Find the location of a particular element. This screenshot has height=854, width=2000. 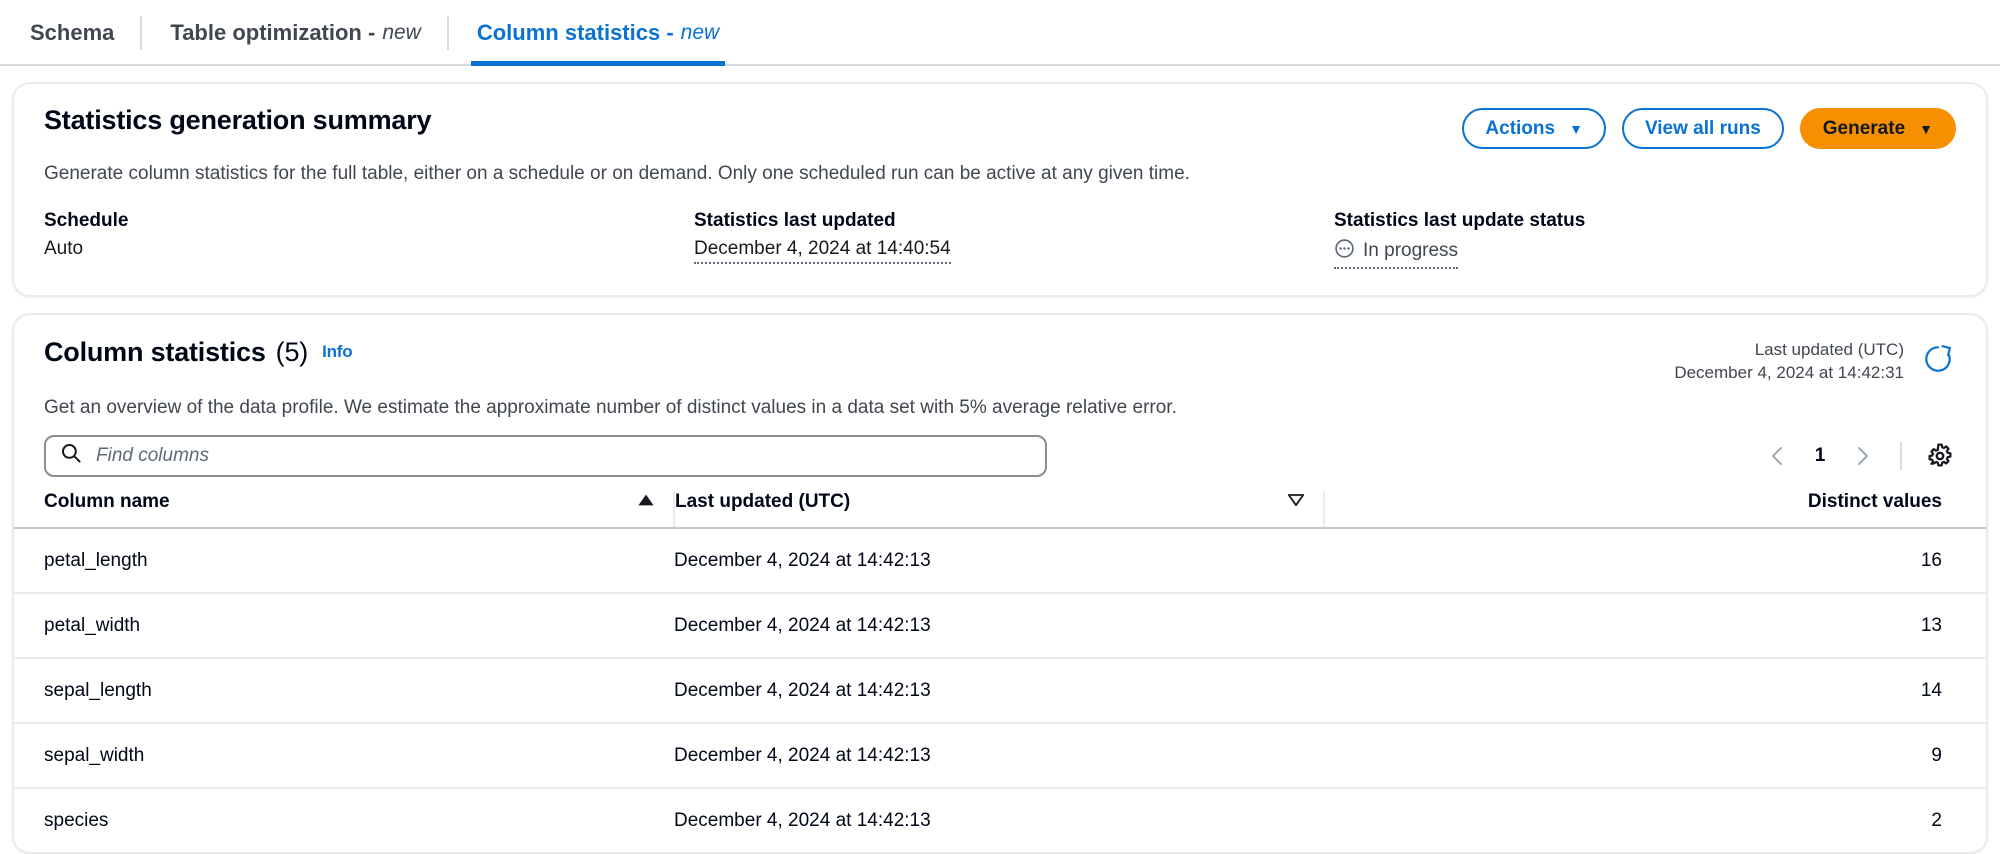

cell-column-name: sepal_length is located at coordinates (344, 690).